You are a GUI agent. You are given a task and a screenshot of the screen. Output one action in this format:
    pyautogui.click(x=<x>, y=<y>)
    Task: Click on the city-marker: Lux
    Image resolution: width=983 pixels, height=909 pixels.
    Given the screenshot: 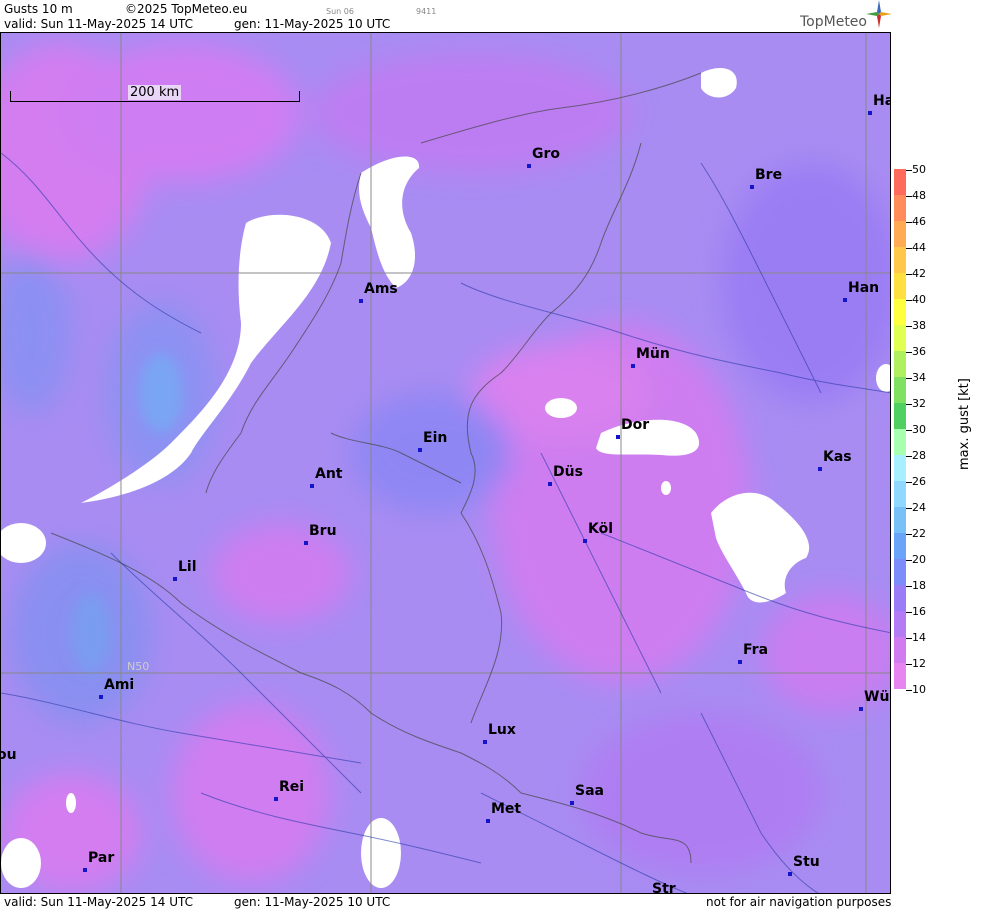 What is the action you would take?
    pyautogui.click(x=499, y=735)
    